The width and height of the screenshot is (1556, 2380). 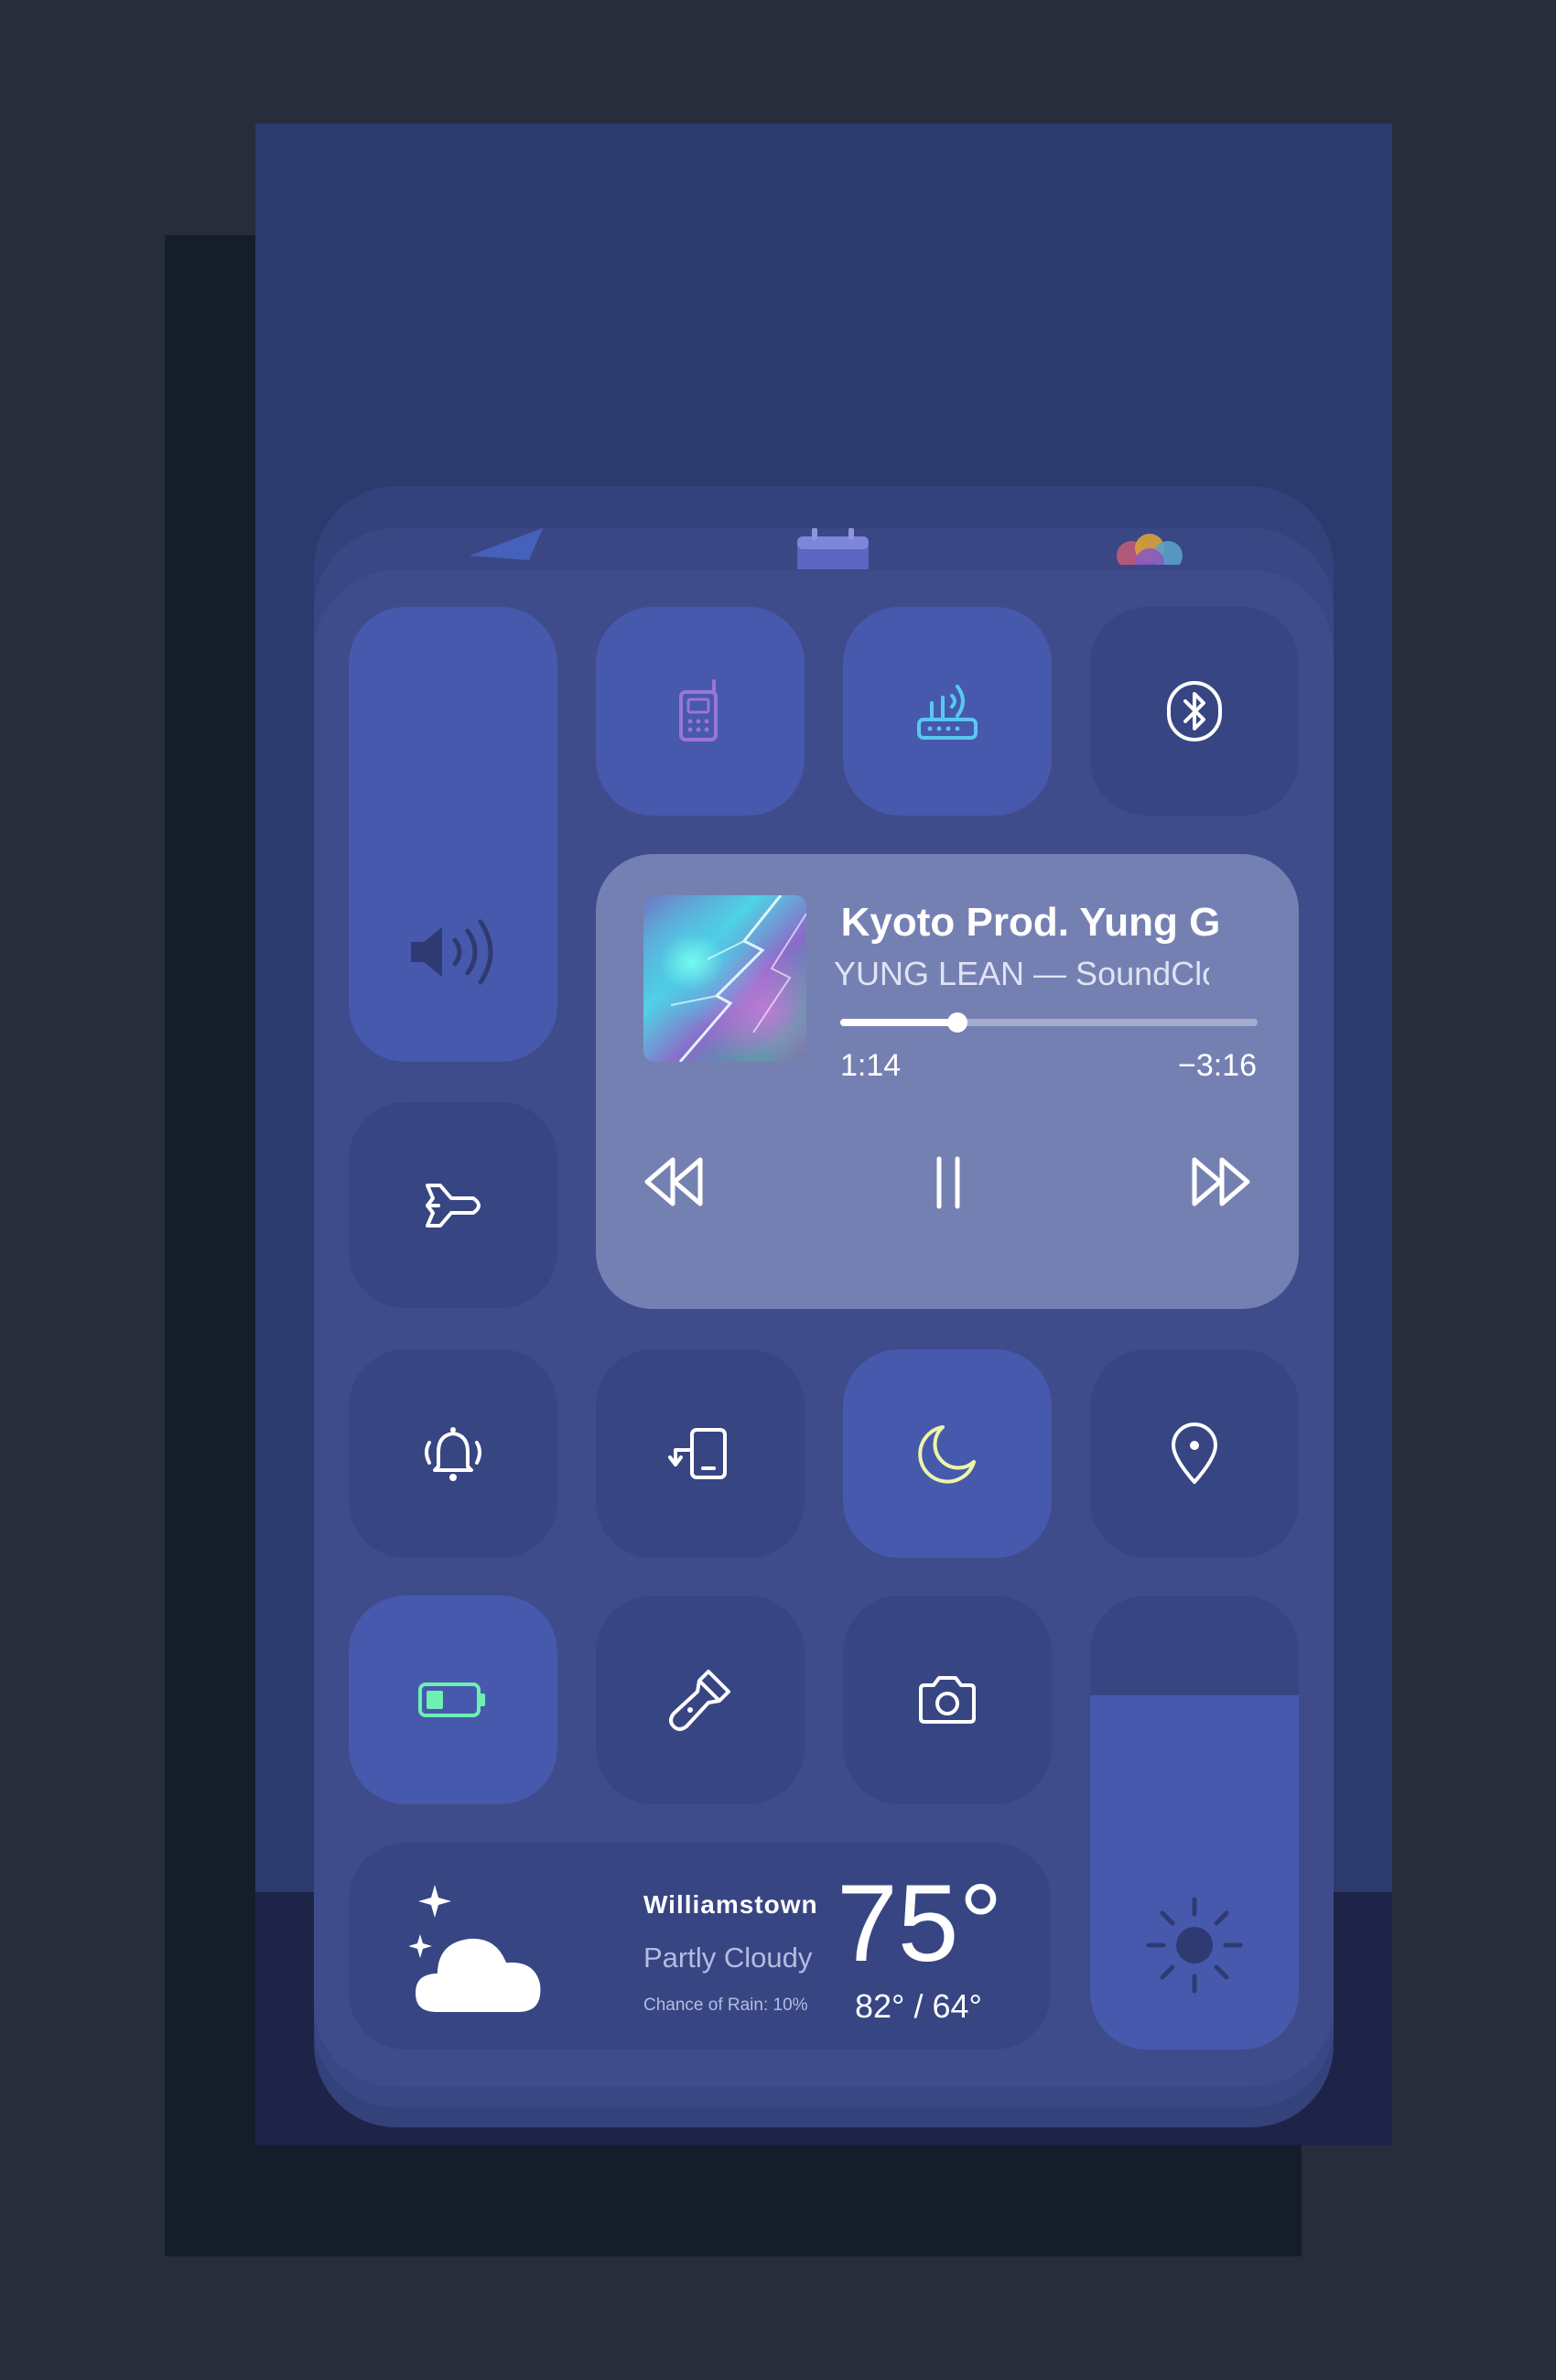 I want to click on location-toggle, so click(x=1194, y=1453).